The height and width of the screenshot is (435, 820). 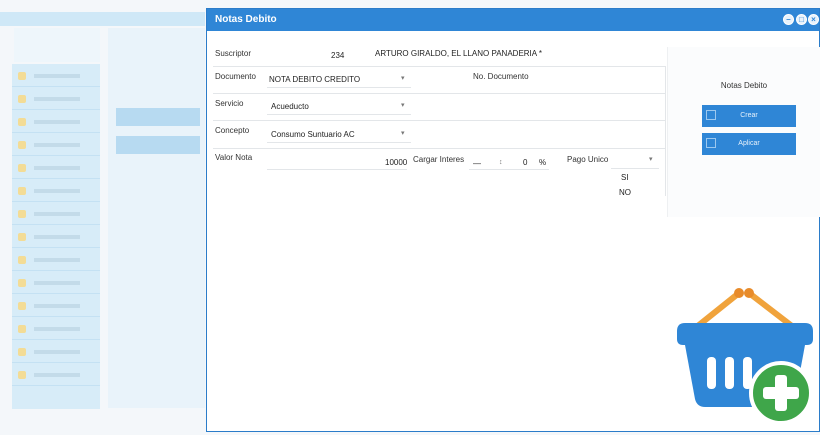 What do you see at coordinates (749, 144) in the screenshot?
I see `apply-button: Aplicar` at bounding box center [749, 144].